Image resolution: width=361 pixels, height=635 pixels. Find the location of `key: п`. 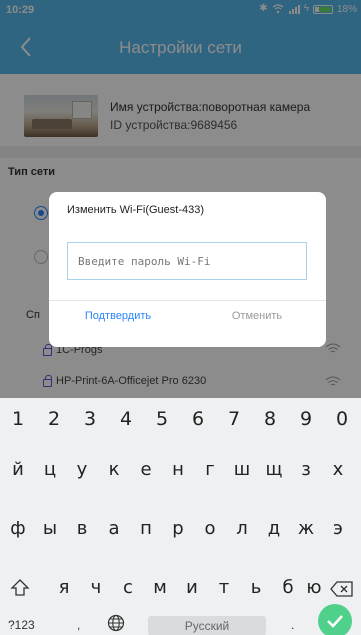

key: п is located at coordinates (146, 528).